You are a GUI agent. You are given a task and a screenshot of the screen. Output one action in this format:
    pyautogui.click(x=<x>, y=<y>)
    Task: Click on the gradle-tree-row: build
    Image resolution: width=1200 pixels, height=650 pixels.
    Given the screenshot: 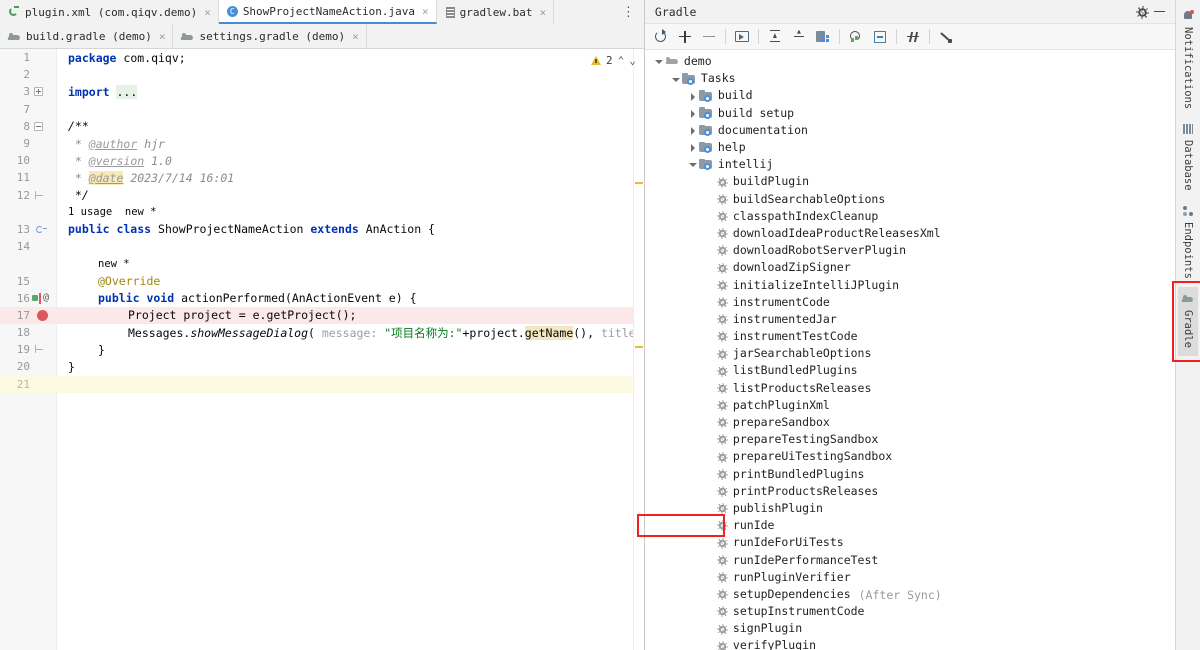 What is the action you would take?
    pyautogui.click(x=910, y=96)
    